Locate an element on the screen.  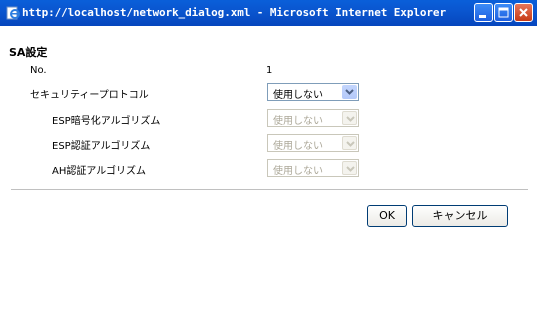
cancel-button: キャンセル is located at coordinates (460, 216).